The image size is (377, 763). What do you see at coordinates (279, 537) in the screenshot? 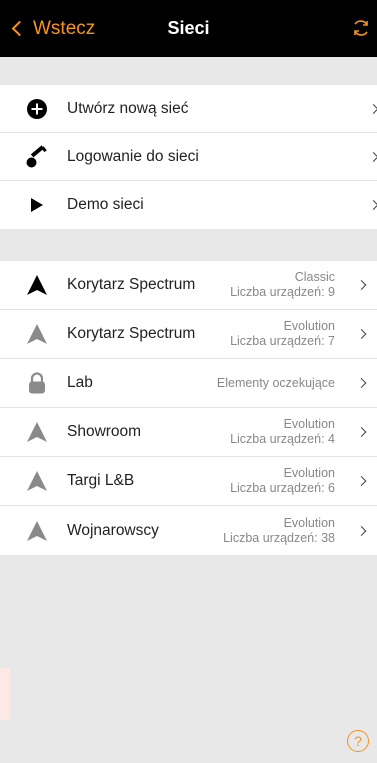
I see `network-device-count: Liczba urządzeń: 38` at bounding box center [279, 537].